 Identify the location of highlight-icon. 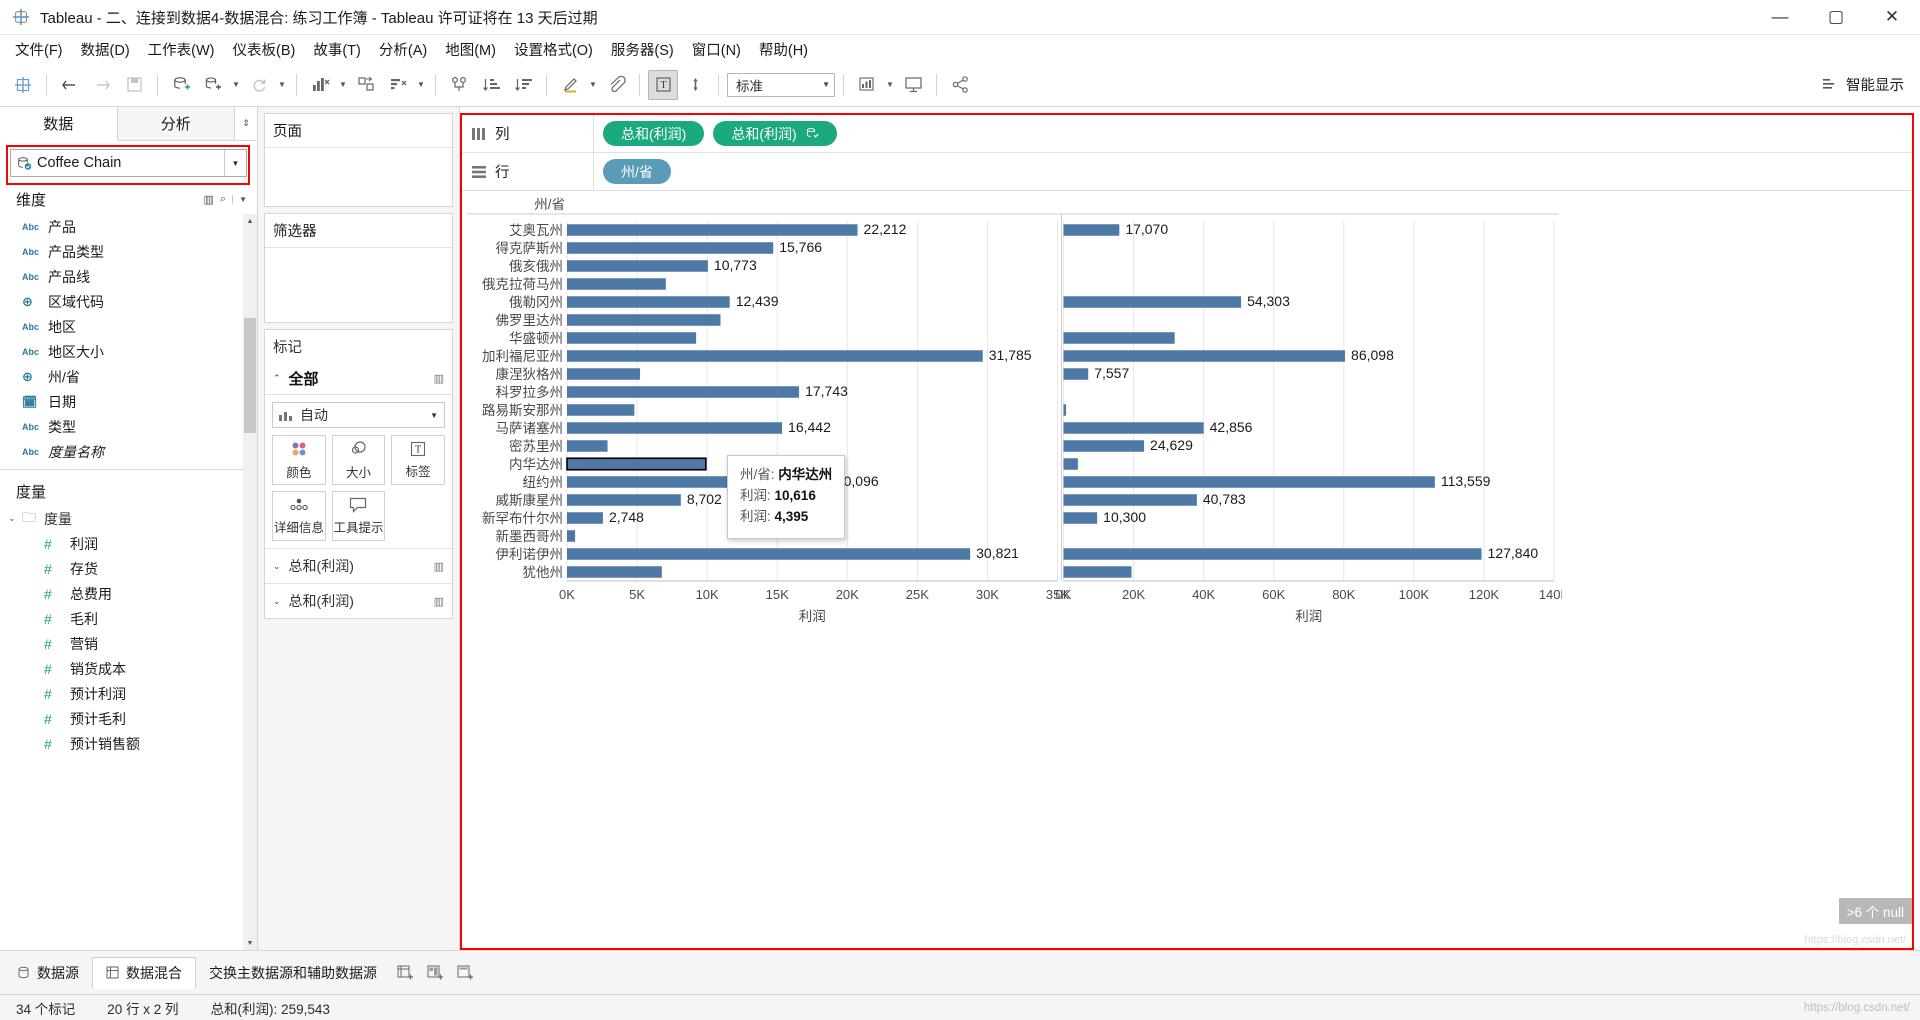
(570, 85).